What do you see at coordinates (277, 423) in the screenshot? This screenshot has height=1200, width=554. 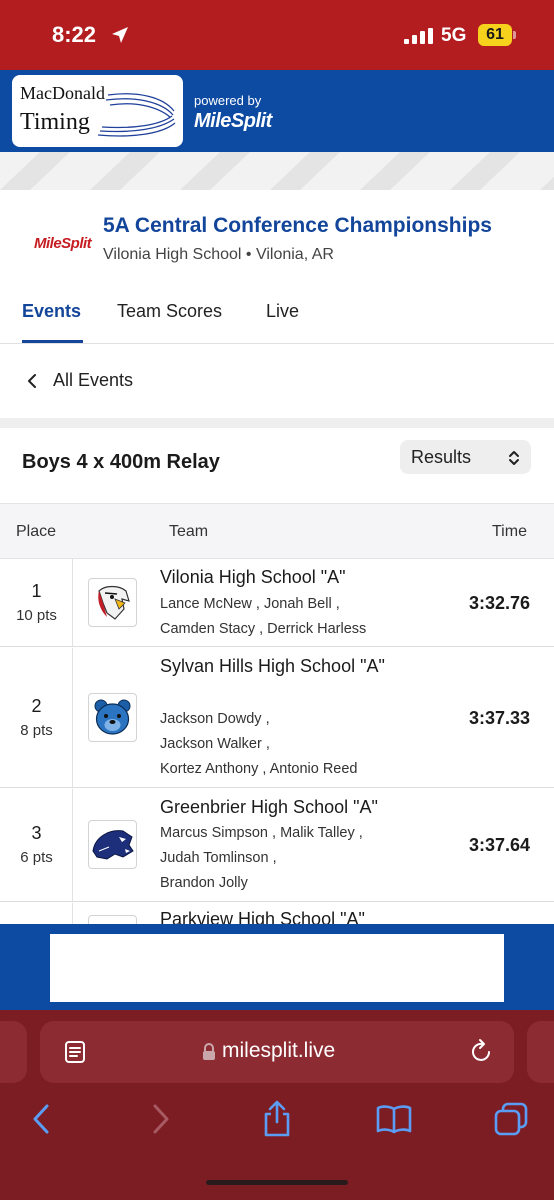 I see `section-divider` at bounding box center [277, 423].